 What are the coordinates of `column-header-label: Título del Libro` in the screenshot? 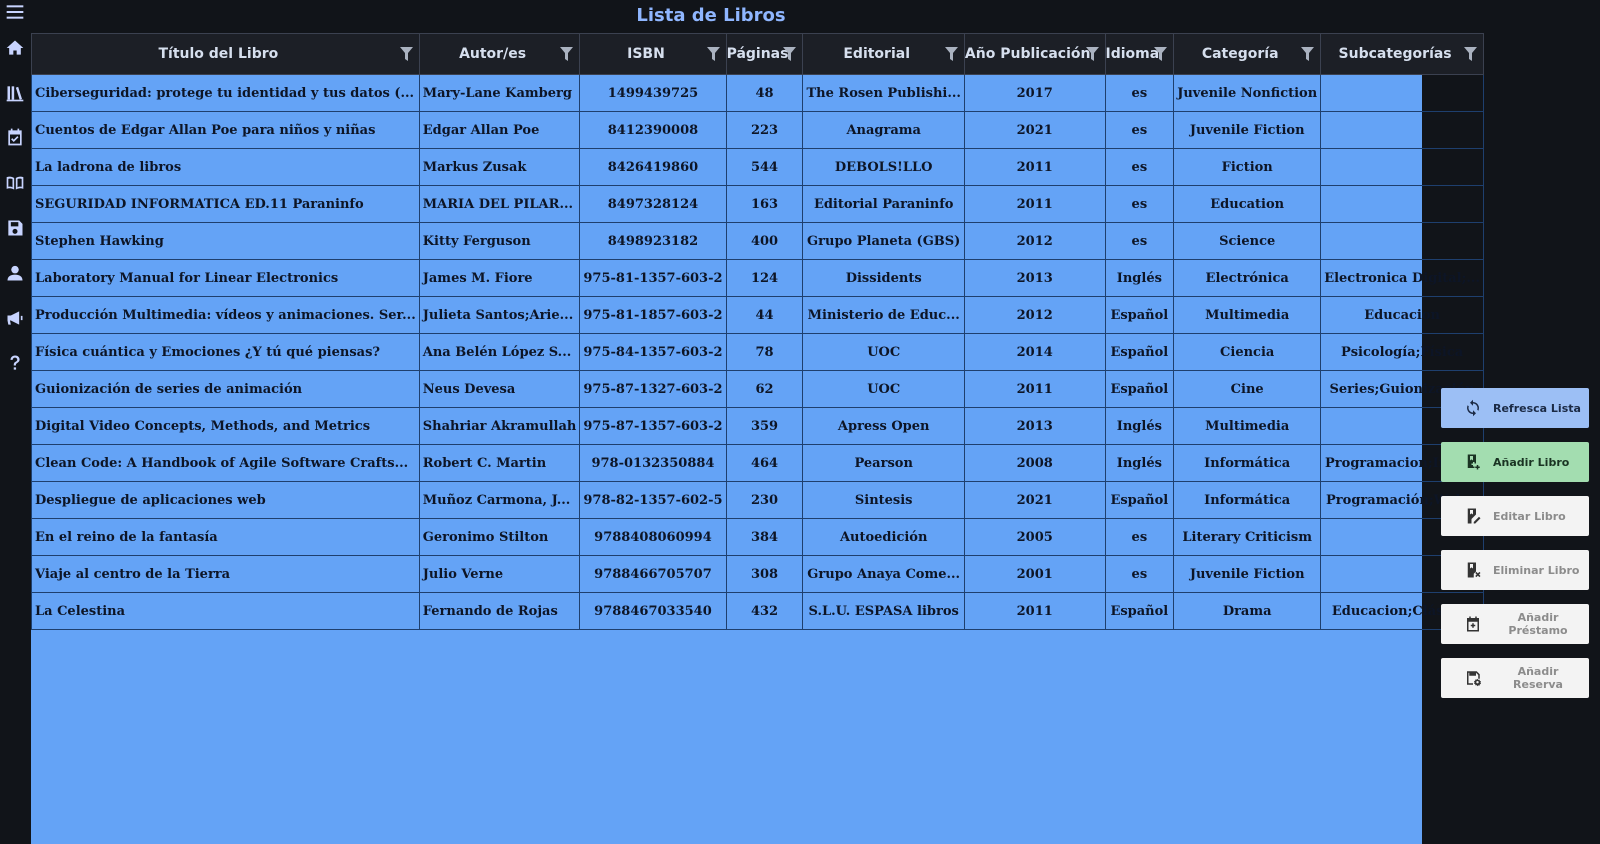 It's located at (218, 54).